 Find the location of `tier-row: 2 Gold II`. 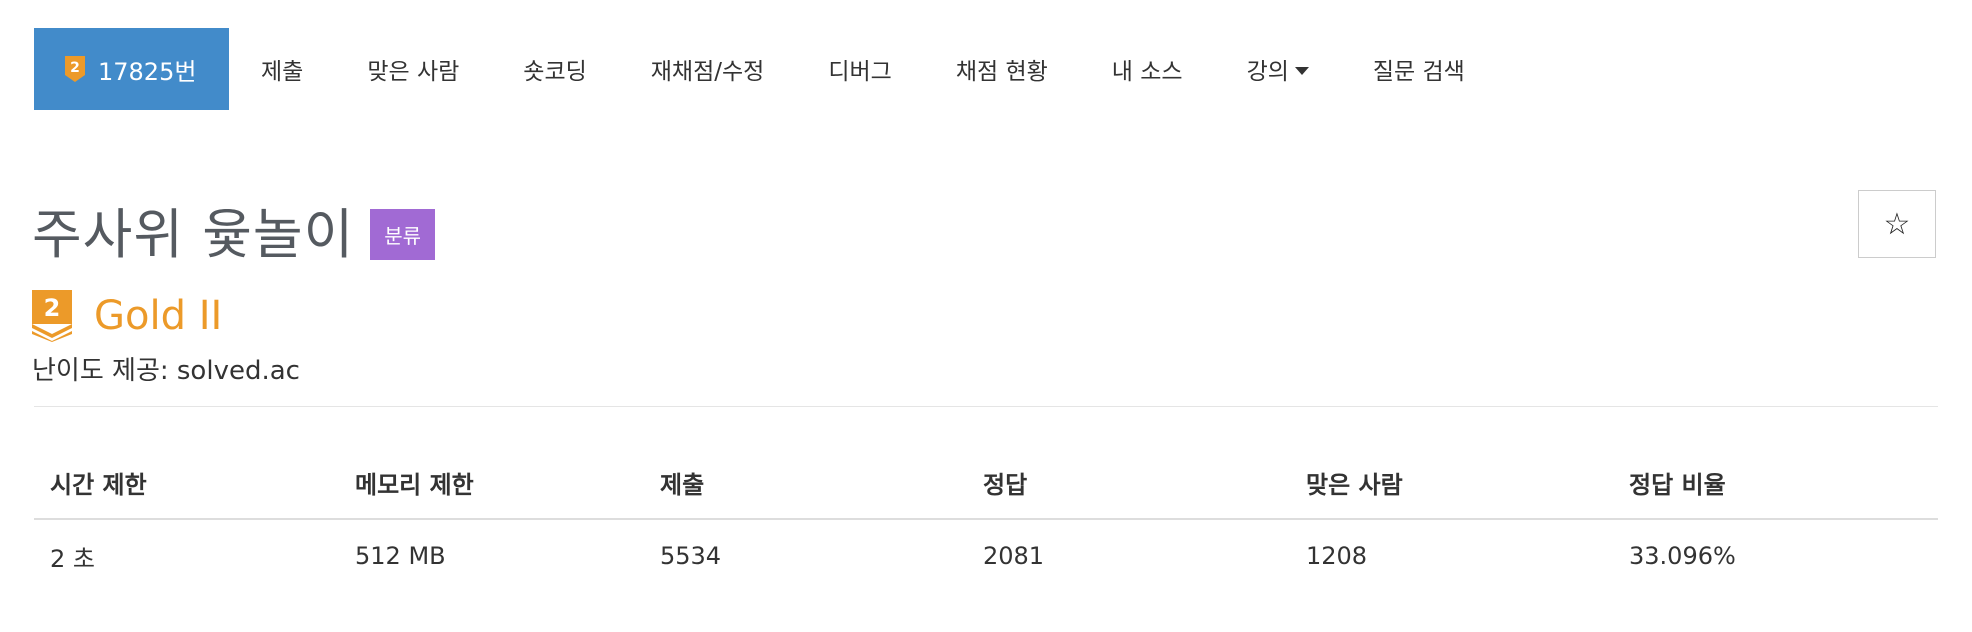

tier-row: 2 Gold II is located at coordinates (127, 316).